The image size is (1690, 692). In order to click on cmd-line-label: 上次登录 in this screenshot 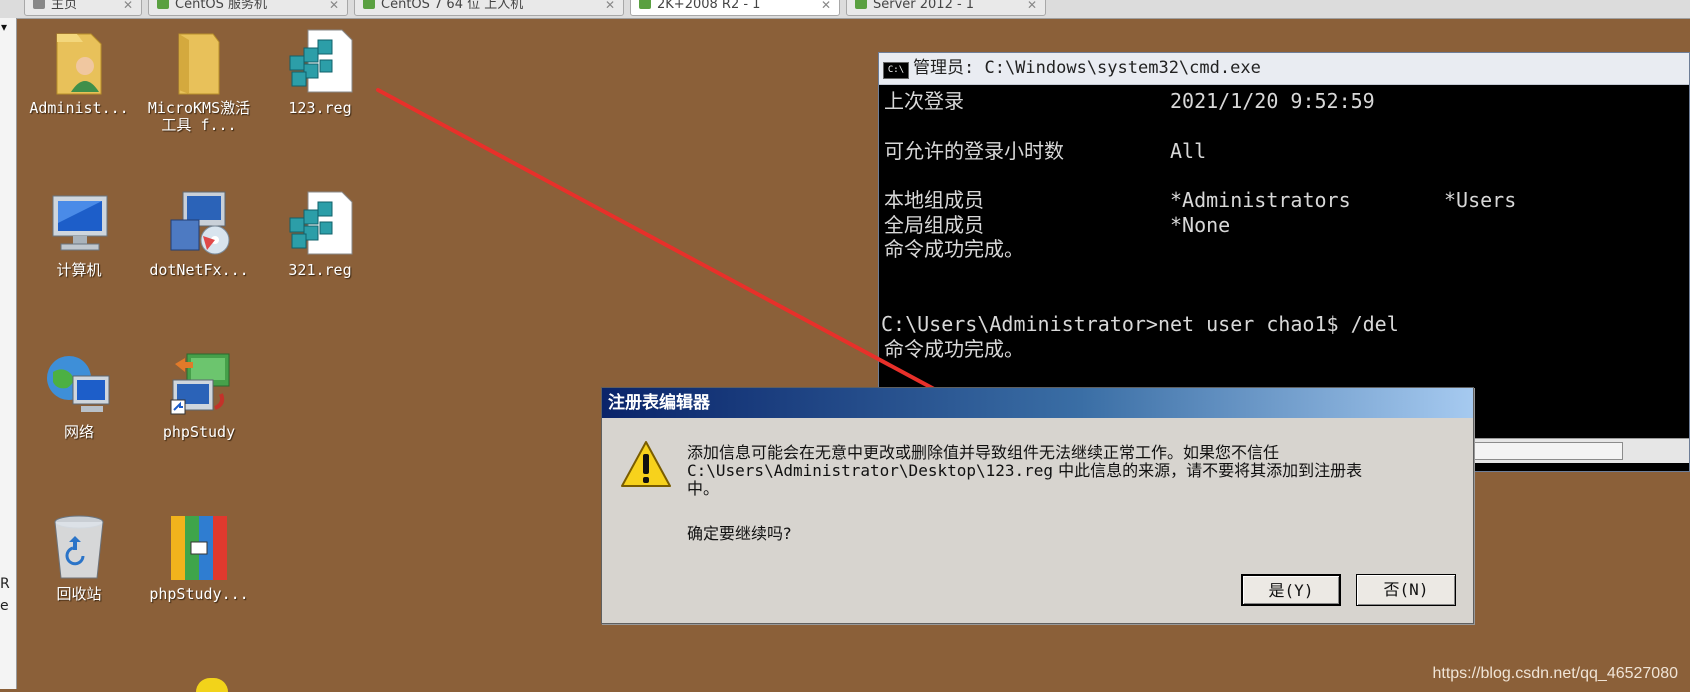, I will do `click(924, 101)`.